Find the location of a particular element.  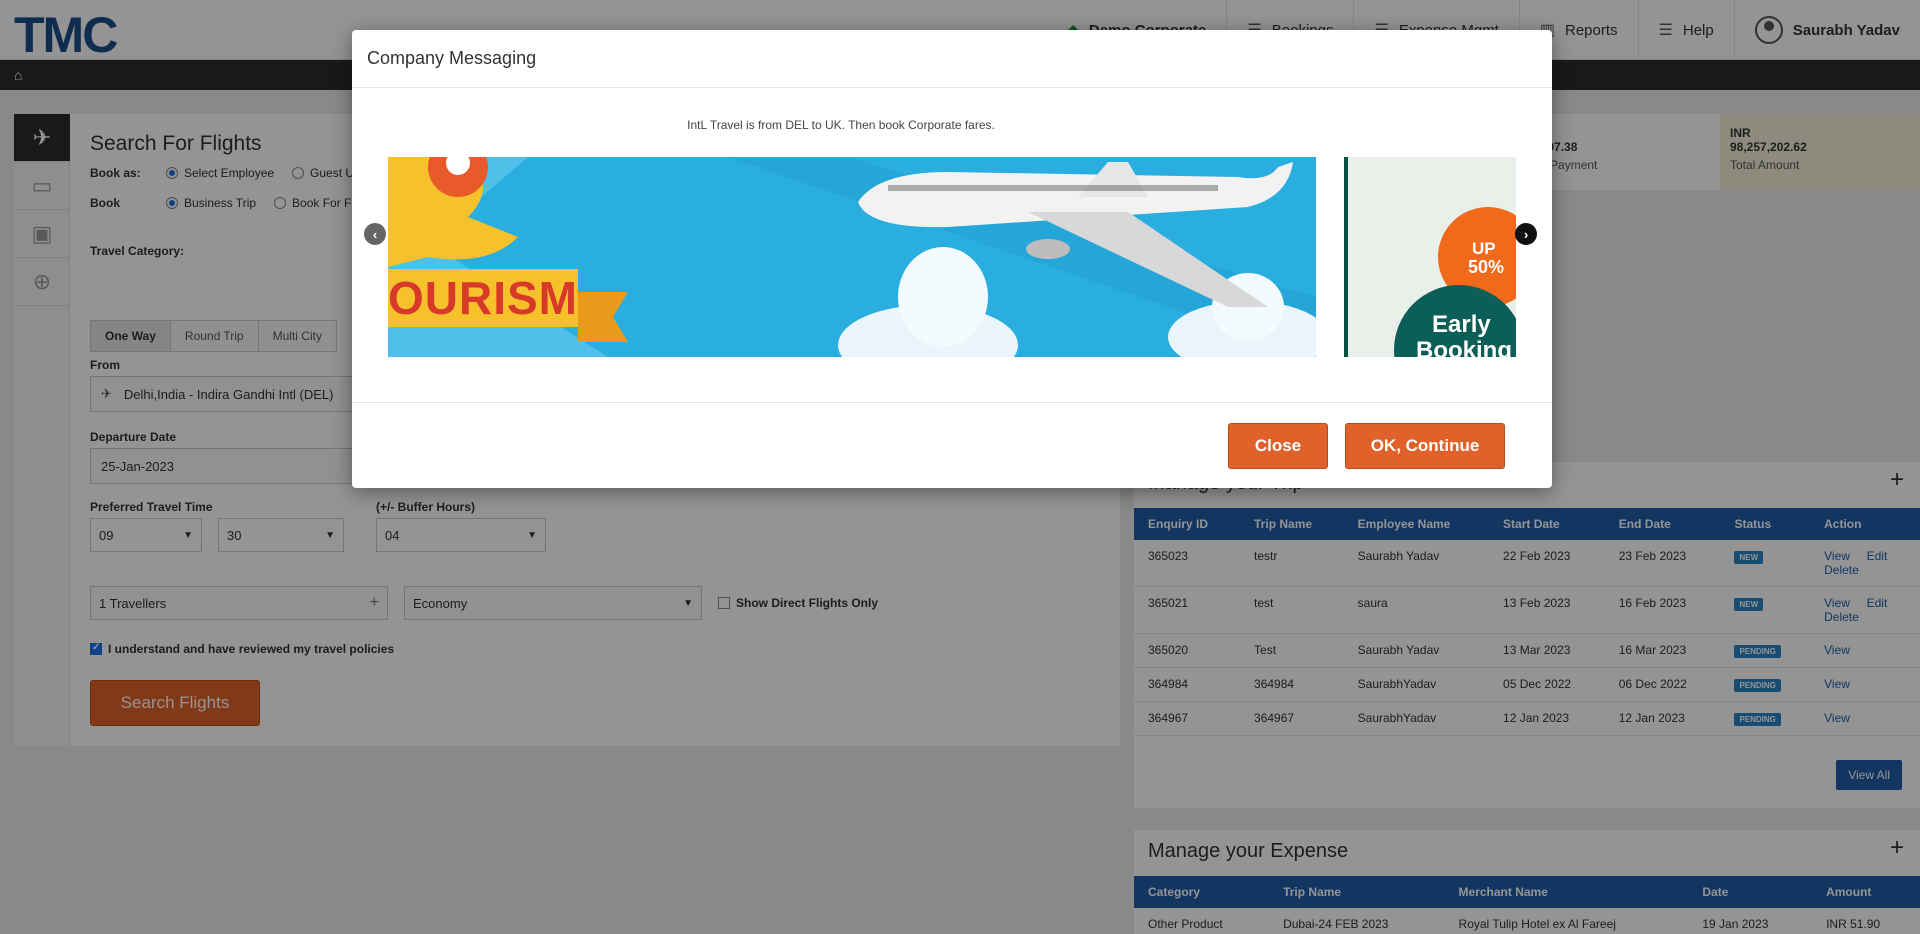

tourism-banner-image is located at coordinates (852, 257).